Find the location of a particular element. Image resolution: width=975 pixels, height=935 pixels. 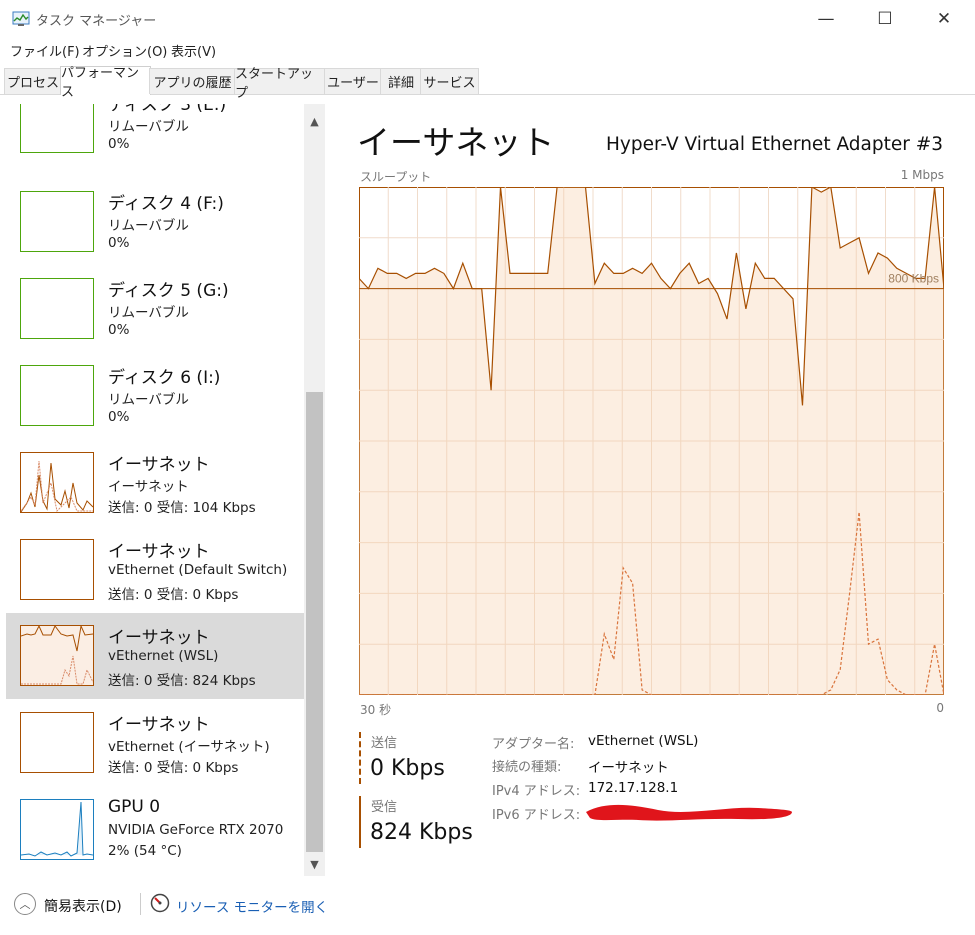

resource-subtitle: NVIDIA GeForce RTX 2070 is located at coordinates (196, 830).